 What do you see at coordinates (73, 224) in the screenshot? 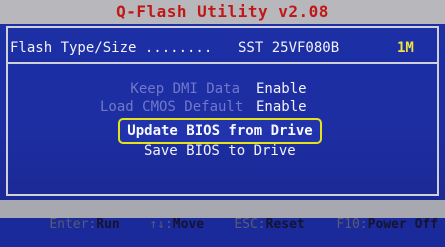
I see `status-run-key: Enter:` at bounding box center [73, 224].